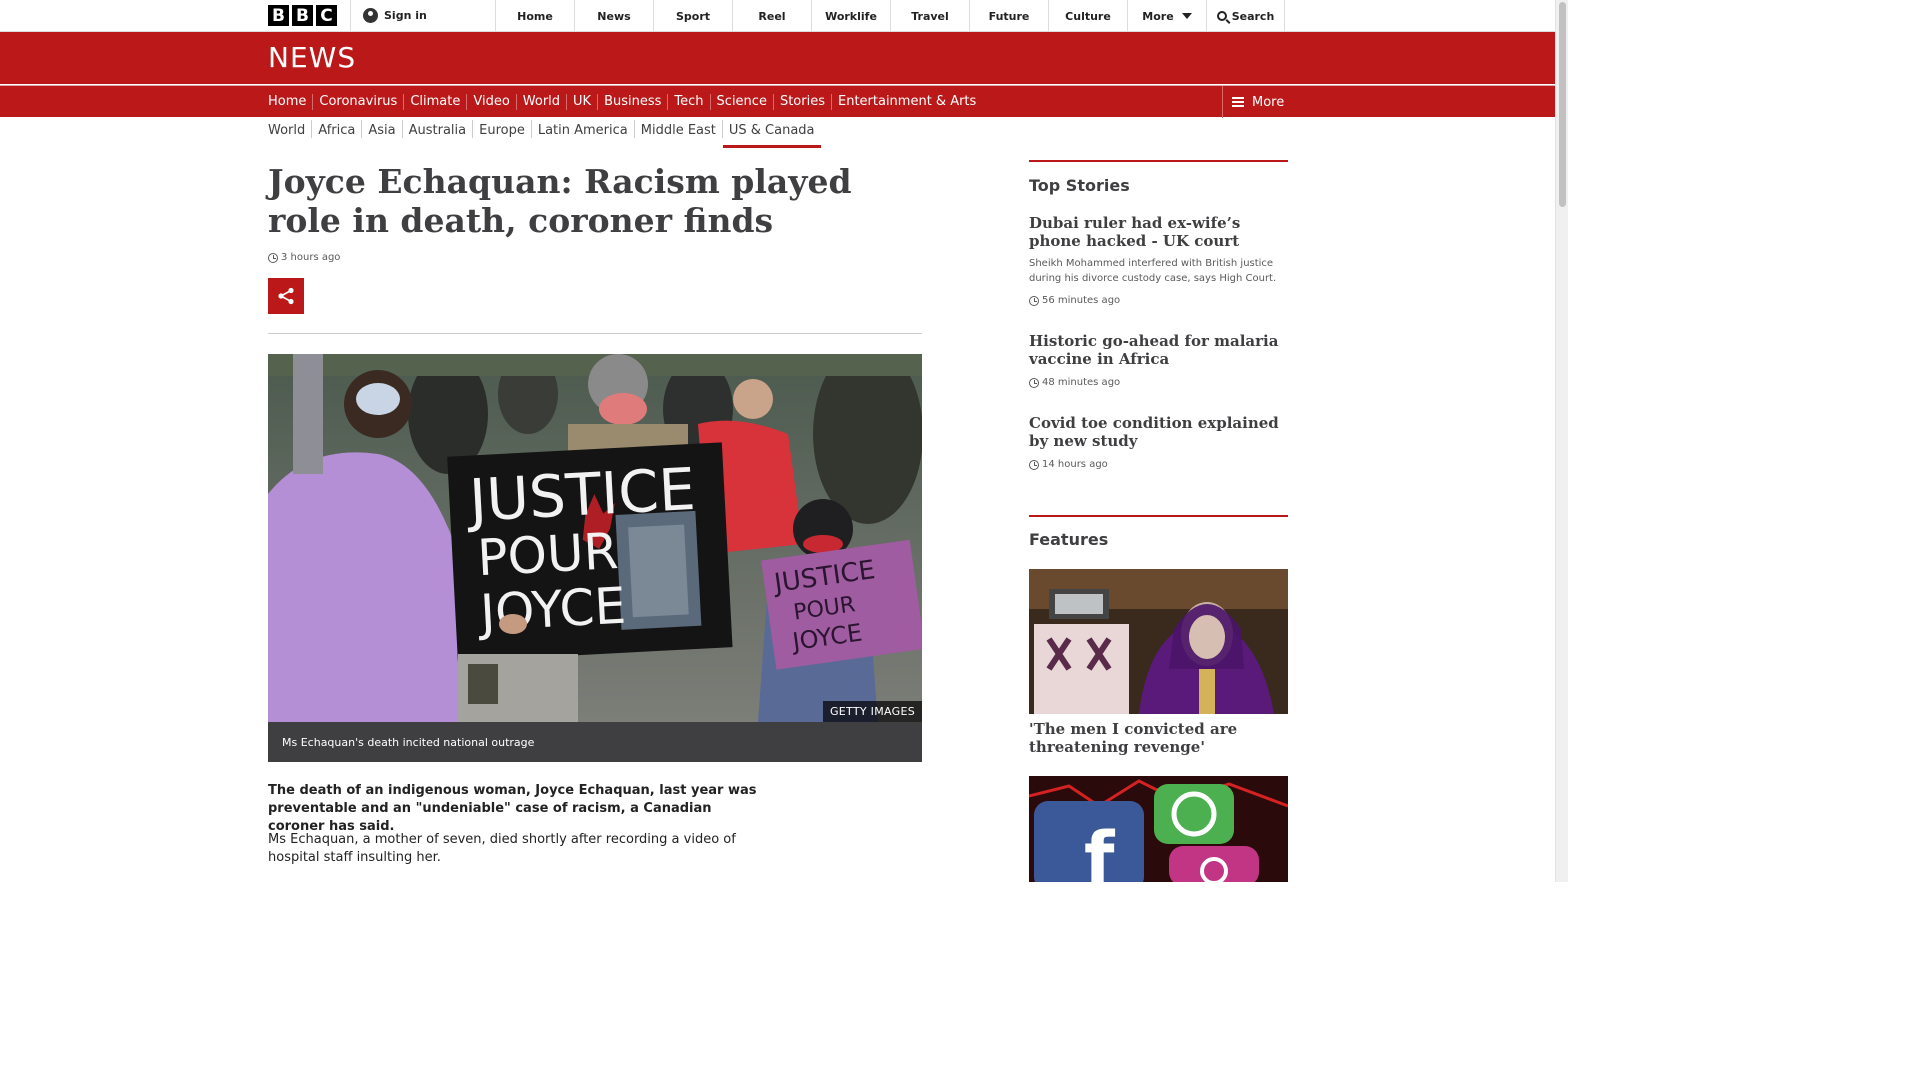 This screenshot has height=1080, width=1920. Describe the element at coordinates (1268, 102) in the screenshot. I see `section-more-label: More` at that location.